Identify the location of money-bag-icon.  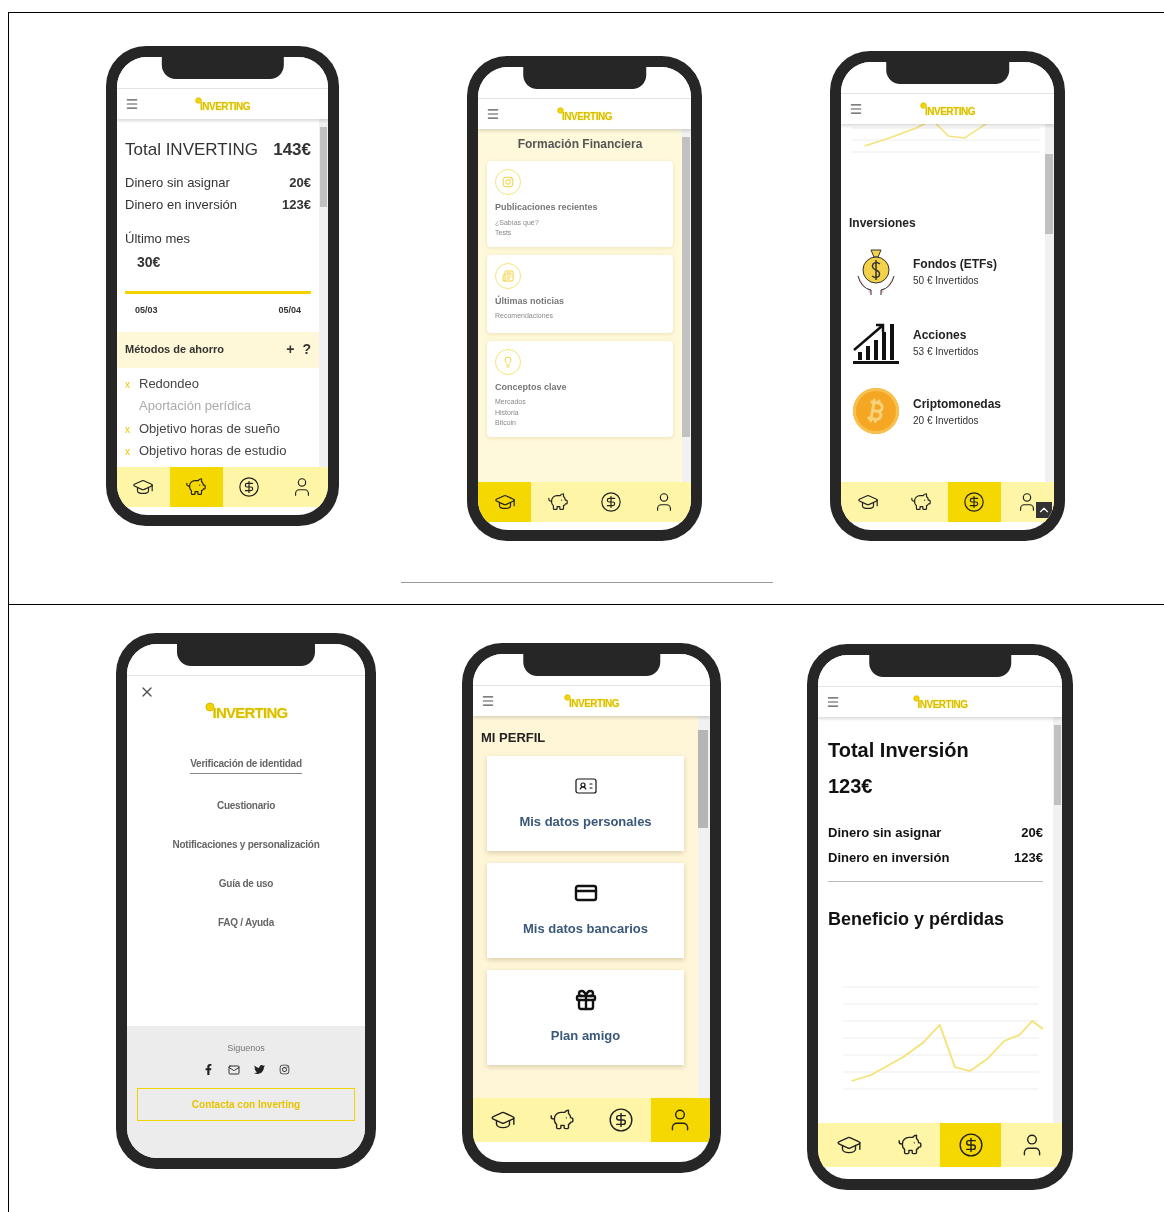
(876, 271).